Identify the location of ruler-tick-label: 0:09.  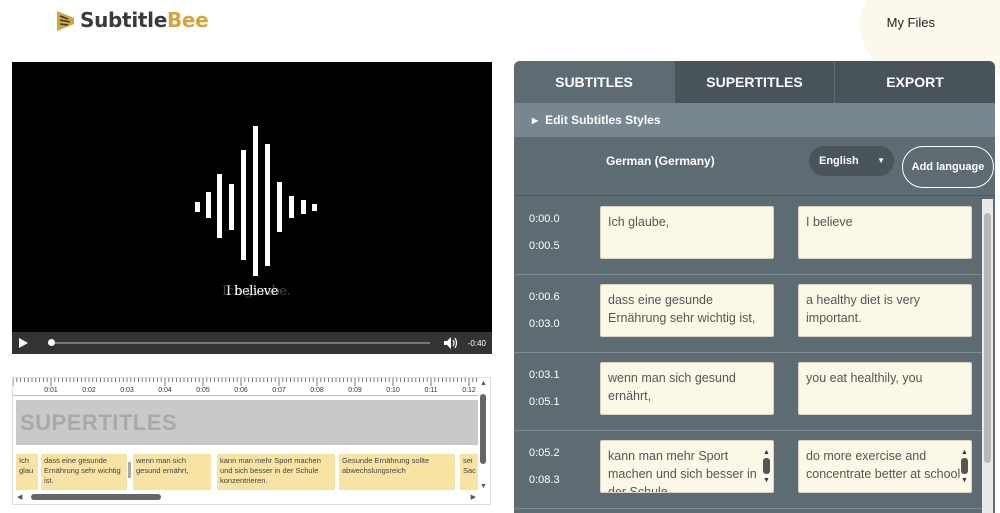
(355, 390).